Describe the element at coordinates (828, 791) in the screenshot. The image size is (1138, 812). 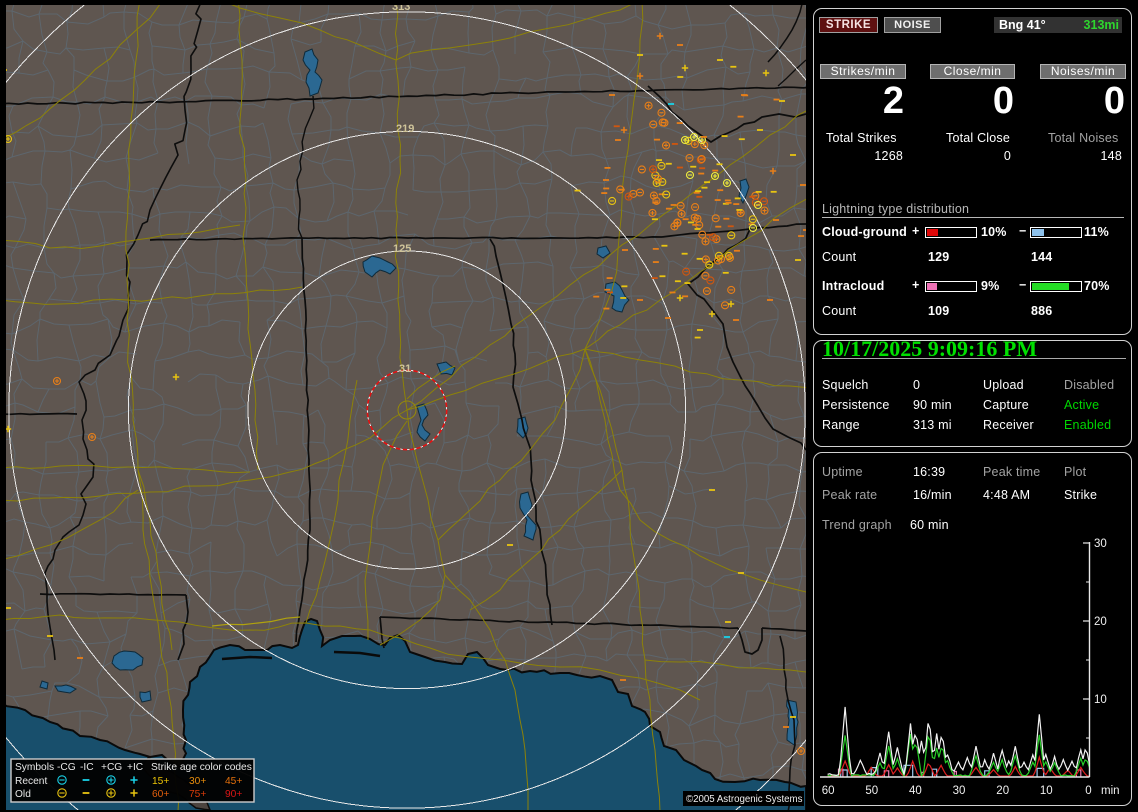
I see `svg-text: 60` at that location.